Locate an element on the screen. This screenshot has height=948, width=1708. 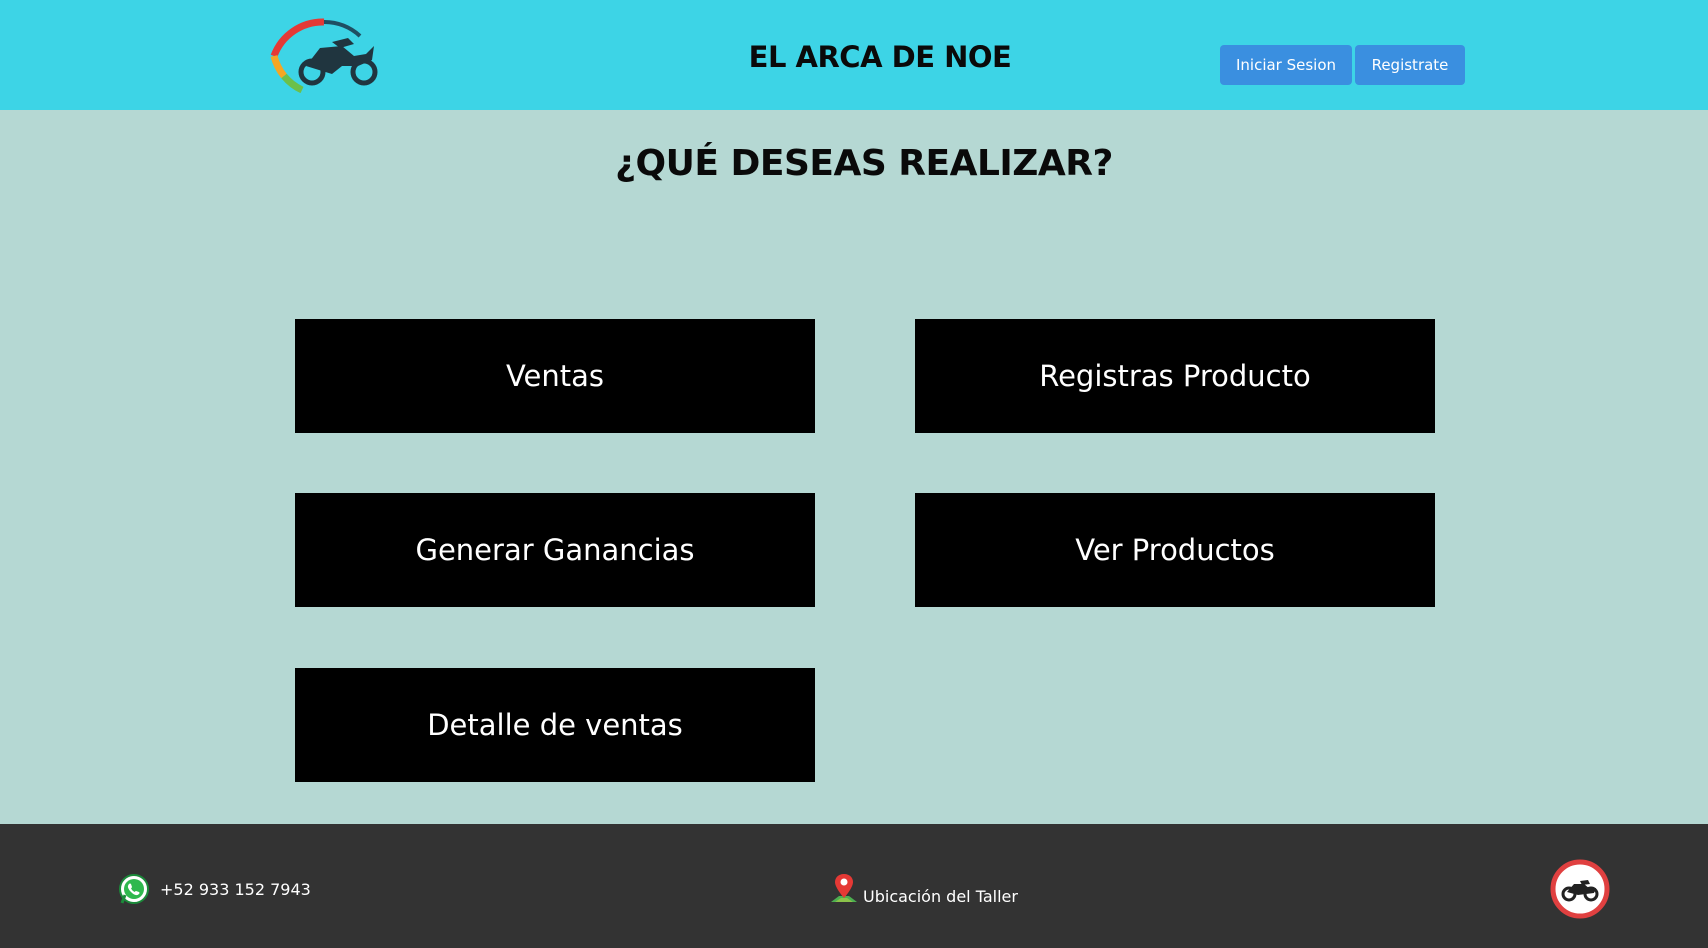
phone-contact: +52 933 152 7943 is located at coordinates (214, 889).